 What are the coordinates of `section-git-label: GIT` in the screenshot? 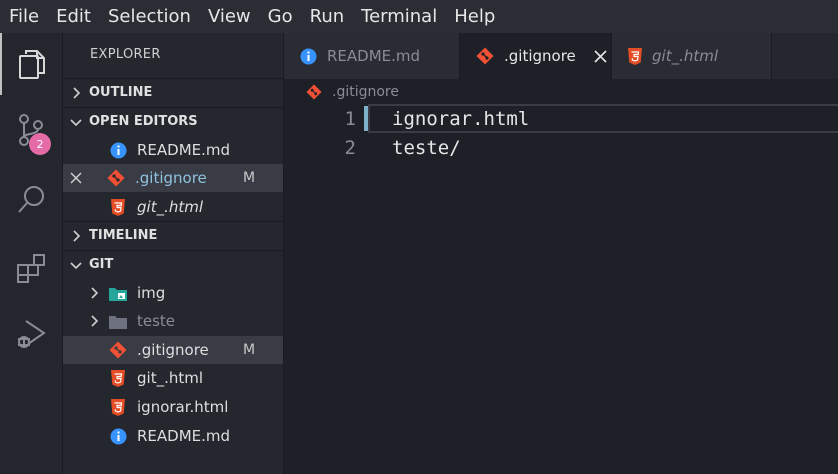 It's located at (101, 264).